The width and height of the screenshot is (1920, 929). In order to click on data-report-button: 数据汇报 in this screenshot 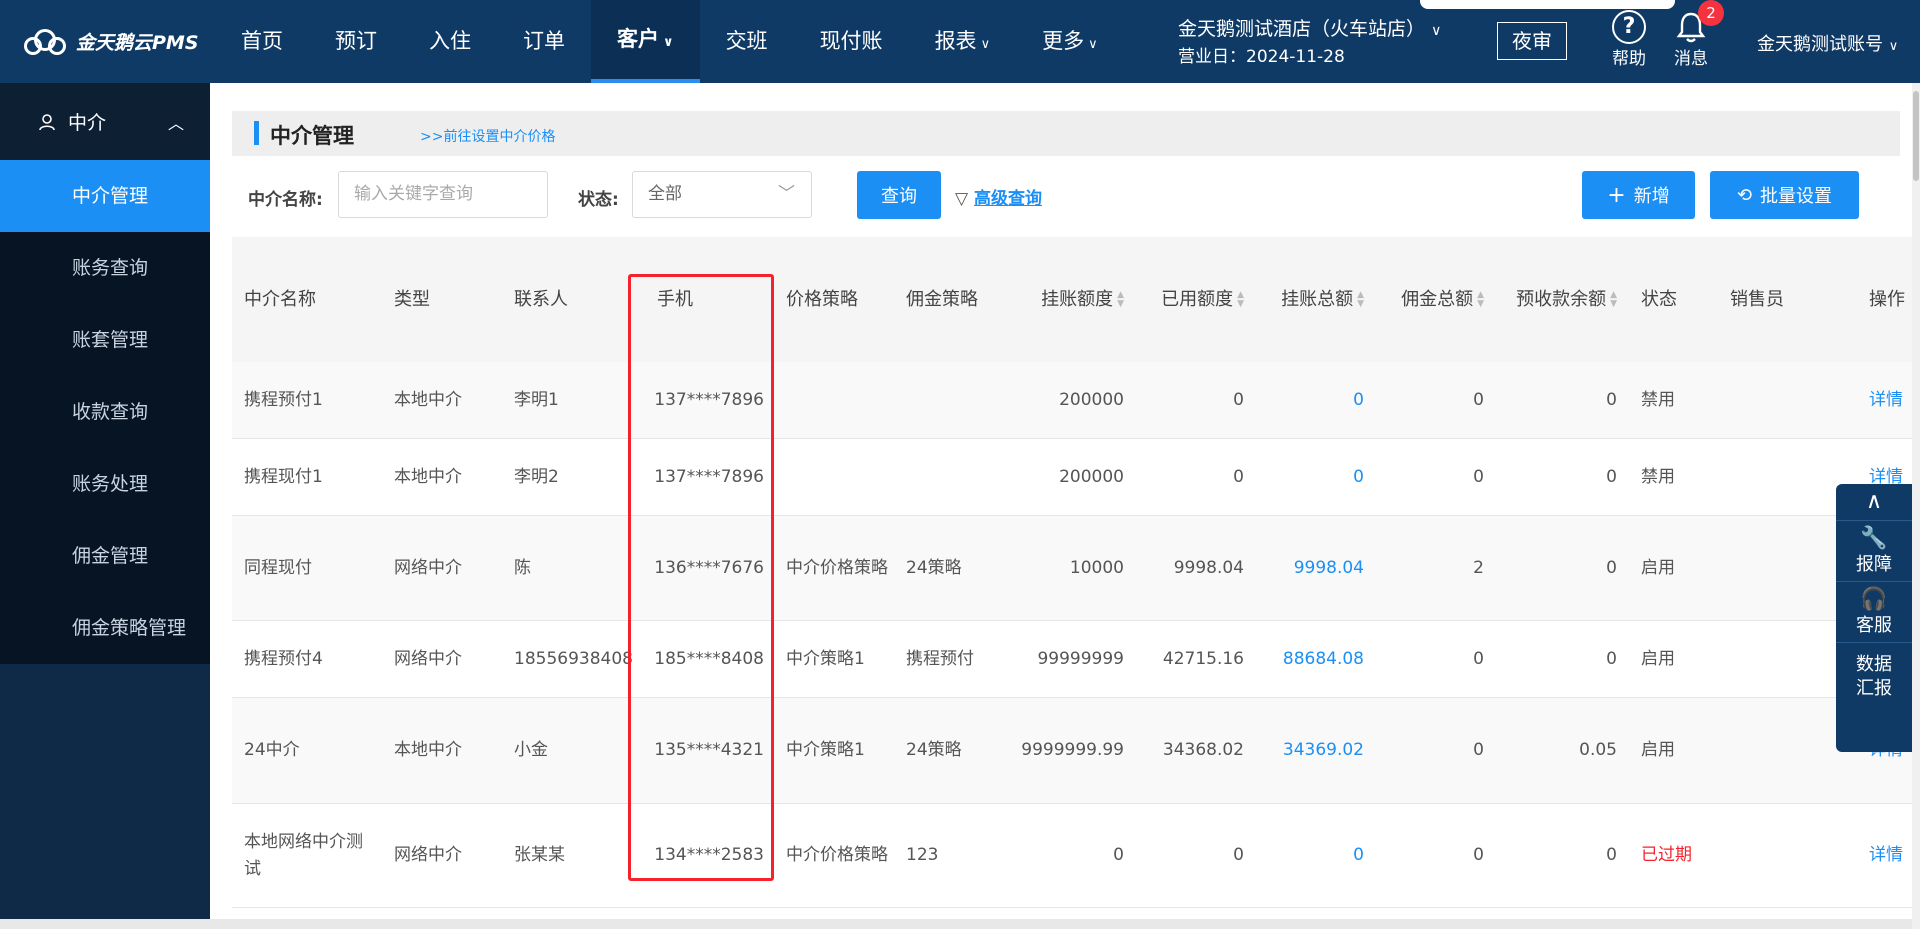, I will do `click(1874, 677)`.